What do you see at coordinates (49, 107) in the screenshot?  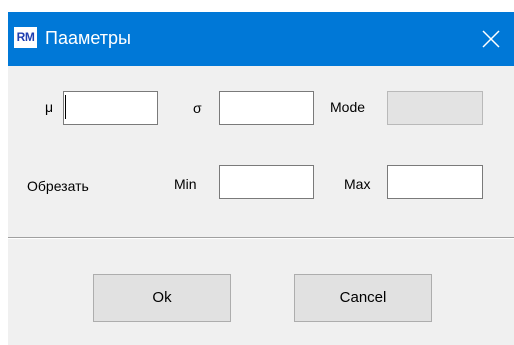 I see `mu-label: μ` at bounding box center [49, 107].